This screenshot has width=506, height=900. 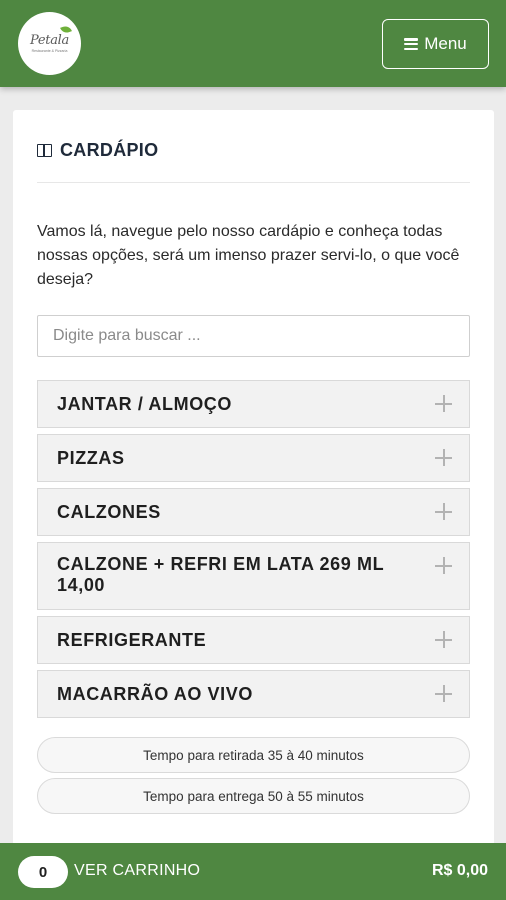 I want to click on menu-button: Menu, so click(x=435, y=44).